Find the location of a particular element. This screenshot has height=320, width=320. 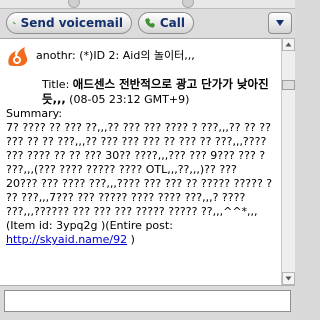

call-label: Call is located at coordinates (172, 23).